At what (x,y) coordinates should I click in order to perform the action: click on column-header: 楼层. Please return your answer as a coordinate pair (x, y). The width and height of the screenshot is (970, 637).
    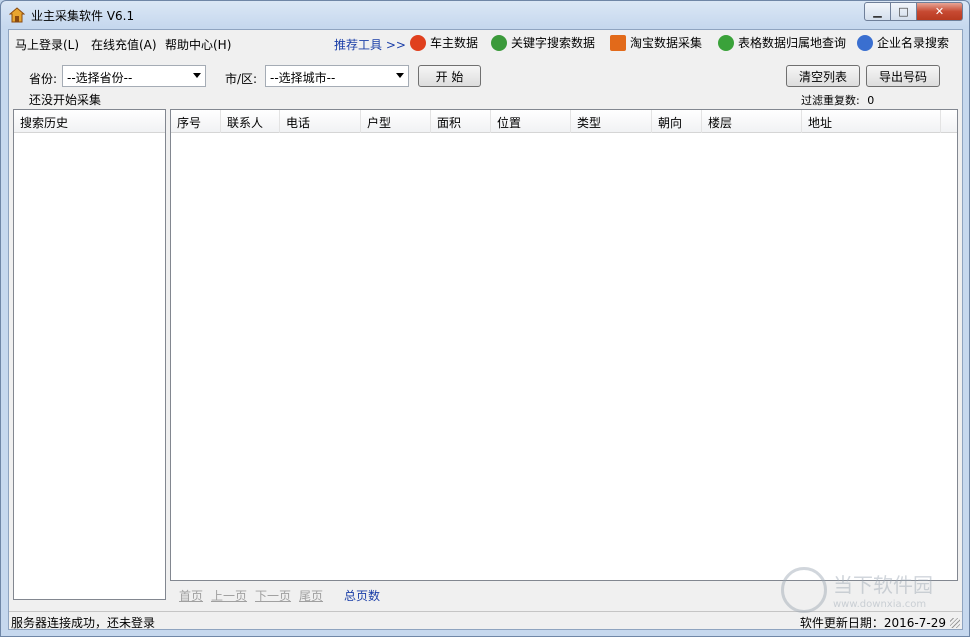
    Looking at the image, I should click on (752, 121).